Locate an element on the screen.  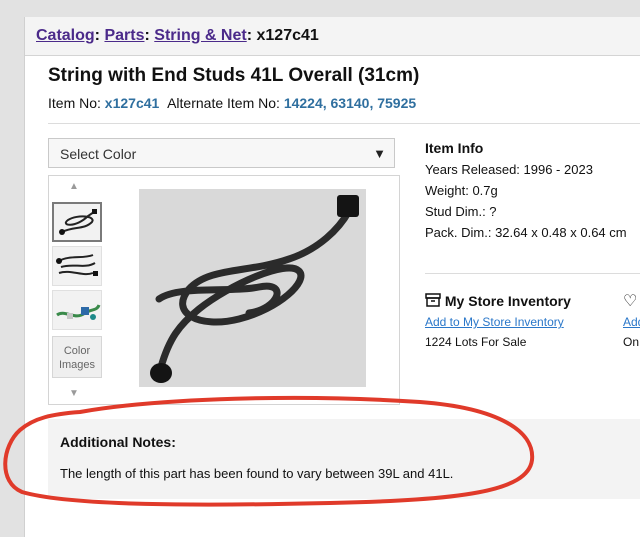
alt-item-values: 14224, 63140, 75925 is located at coordinates (350, 103).